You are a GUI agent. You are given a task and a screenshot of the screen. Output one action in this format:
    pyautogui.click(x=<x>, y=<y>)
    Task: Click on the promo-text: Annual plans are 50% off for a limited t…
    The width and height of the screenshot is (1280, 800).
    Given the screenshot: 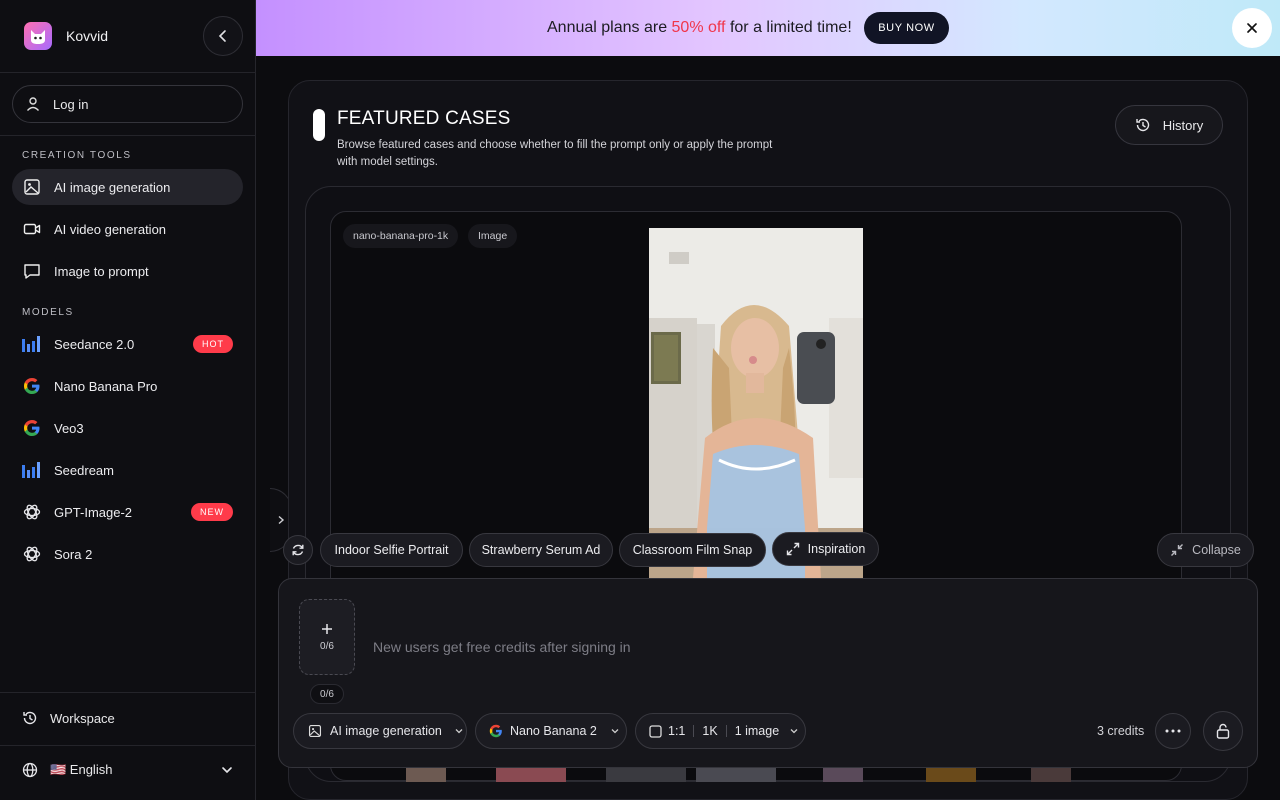 What is the action you would take?
    pyautogui.click(x=699, y=28)
    